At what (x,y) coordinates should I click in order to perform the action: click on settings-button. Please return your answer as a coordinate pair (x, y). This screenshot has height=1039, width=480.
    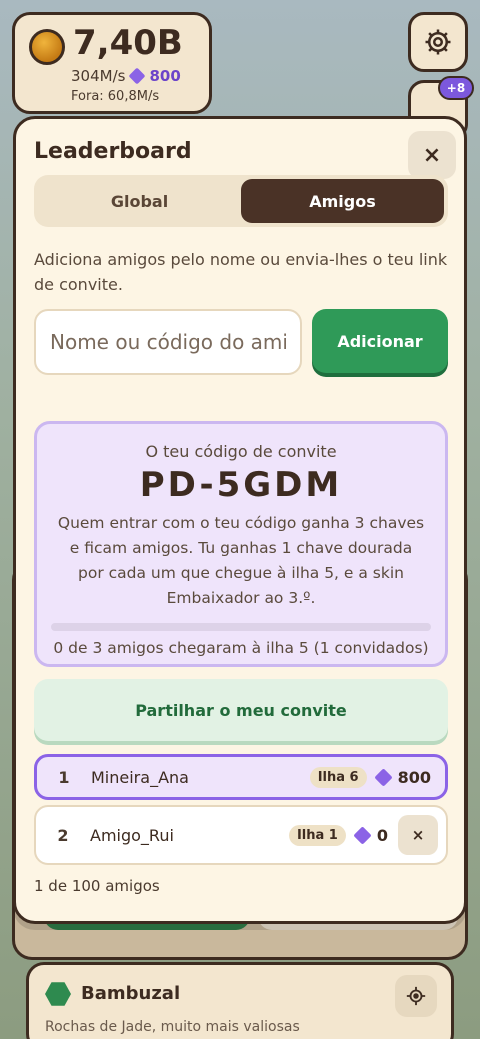
    Looking at the image, I should click on (438, 42).